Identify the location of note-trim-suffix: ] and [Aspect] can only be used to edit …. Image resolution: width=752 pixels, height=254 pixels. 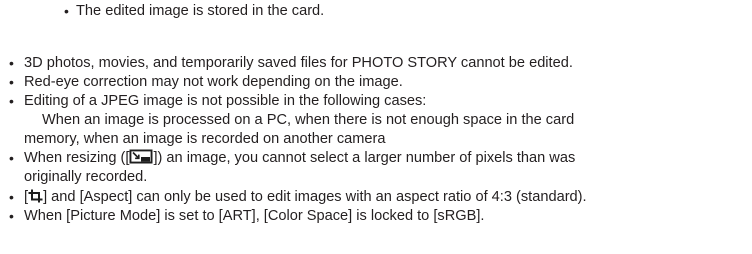
(315, 197).